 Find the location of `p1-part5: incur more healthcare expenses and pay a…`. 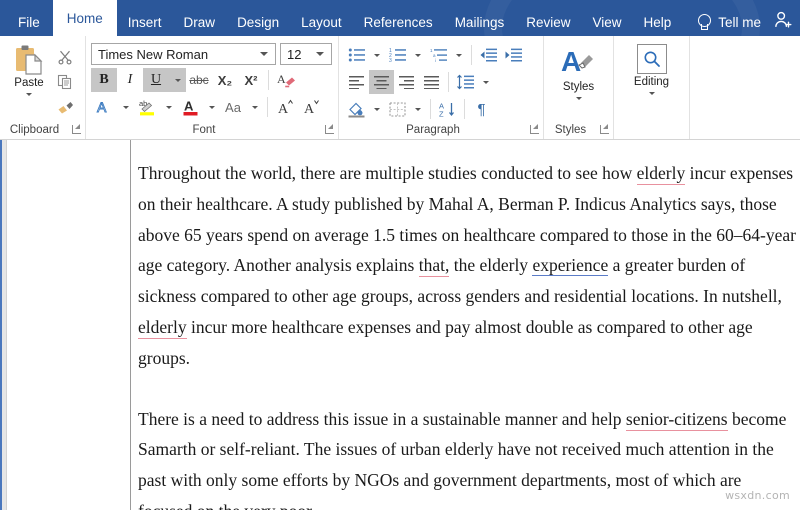

p1-part5: incur more healthcare expenses and pay a… is located at coordinates (445, 342).